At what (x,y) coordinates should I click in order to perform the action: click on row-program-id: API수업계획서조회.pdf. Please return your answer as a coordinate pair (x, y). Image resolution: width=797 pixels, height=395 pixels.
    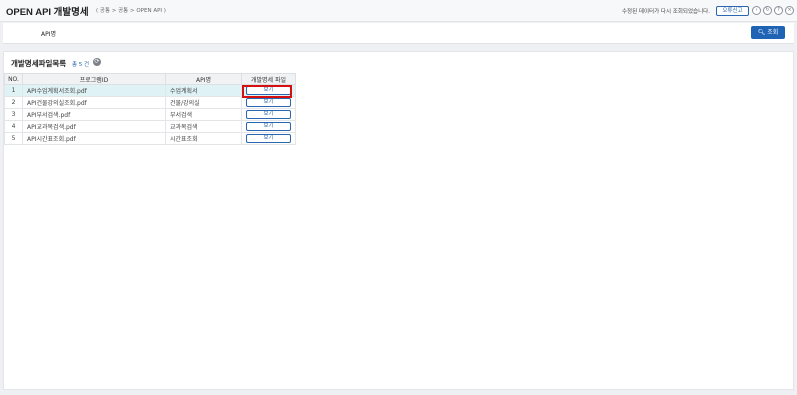
    Looking at the image, I should click on (94, 90).